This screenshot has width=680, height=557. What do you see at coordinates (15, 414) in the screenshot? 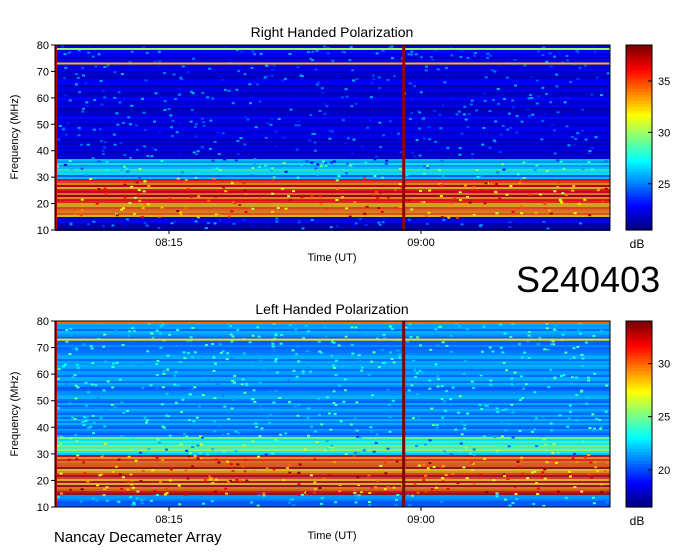
I see `y-axis-label: Frequency (MHz)` at bounding box center [15, 414].